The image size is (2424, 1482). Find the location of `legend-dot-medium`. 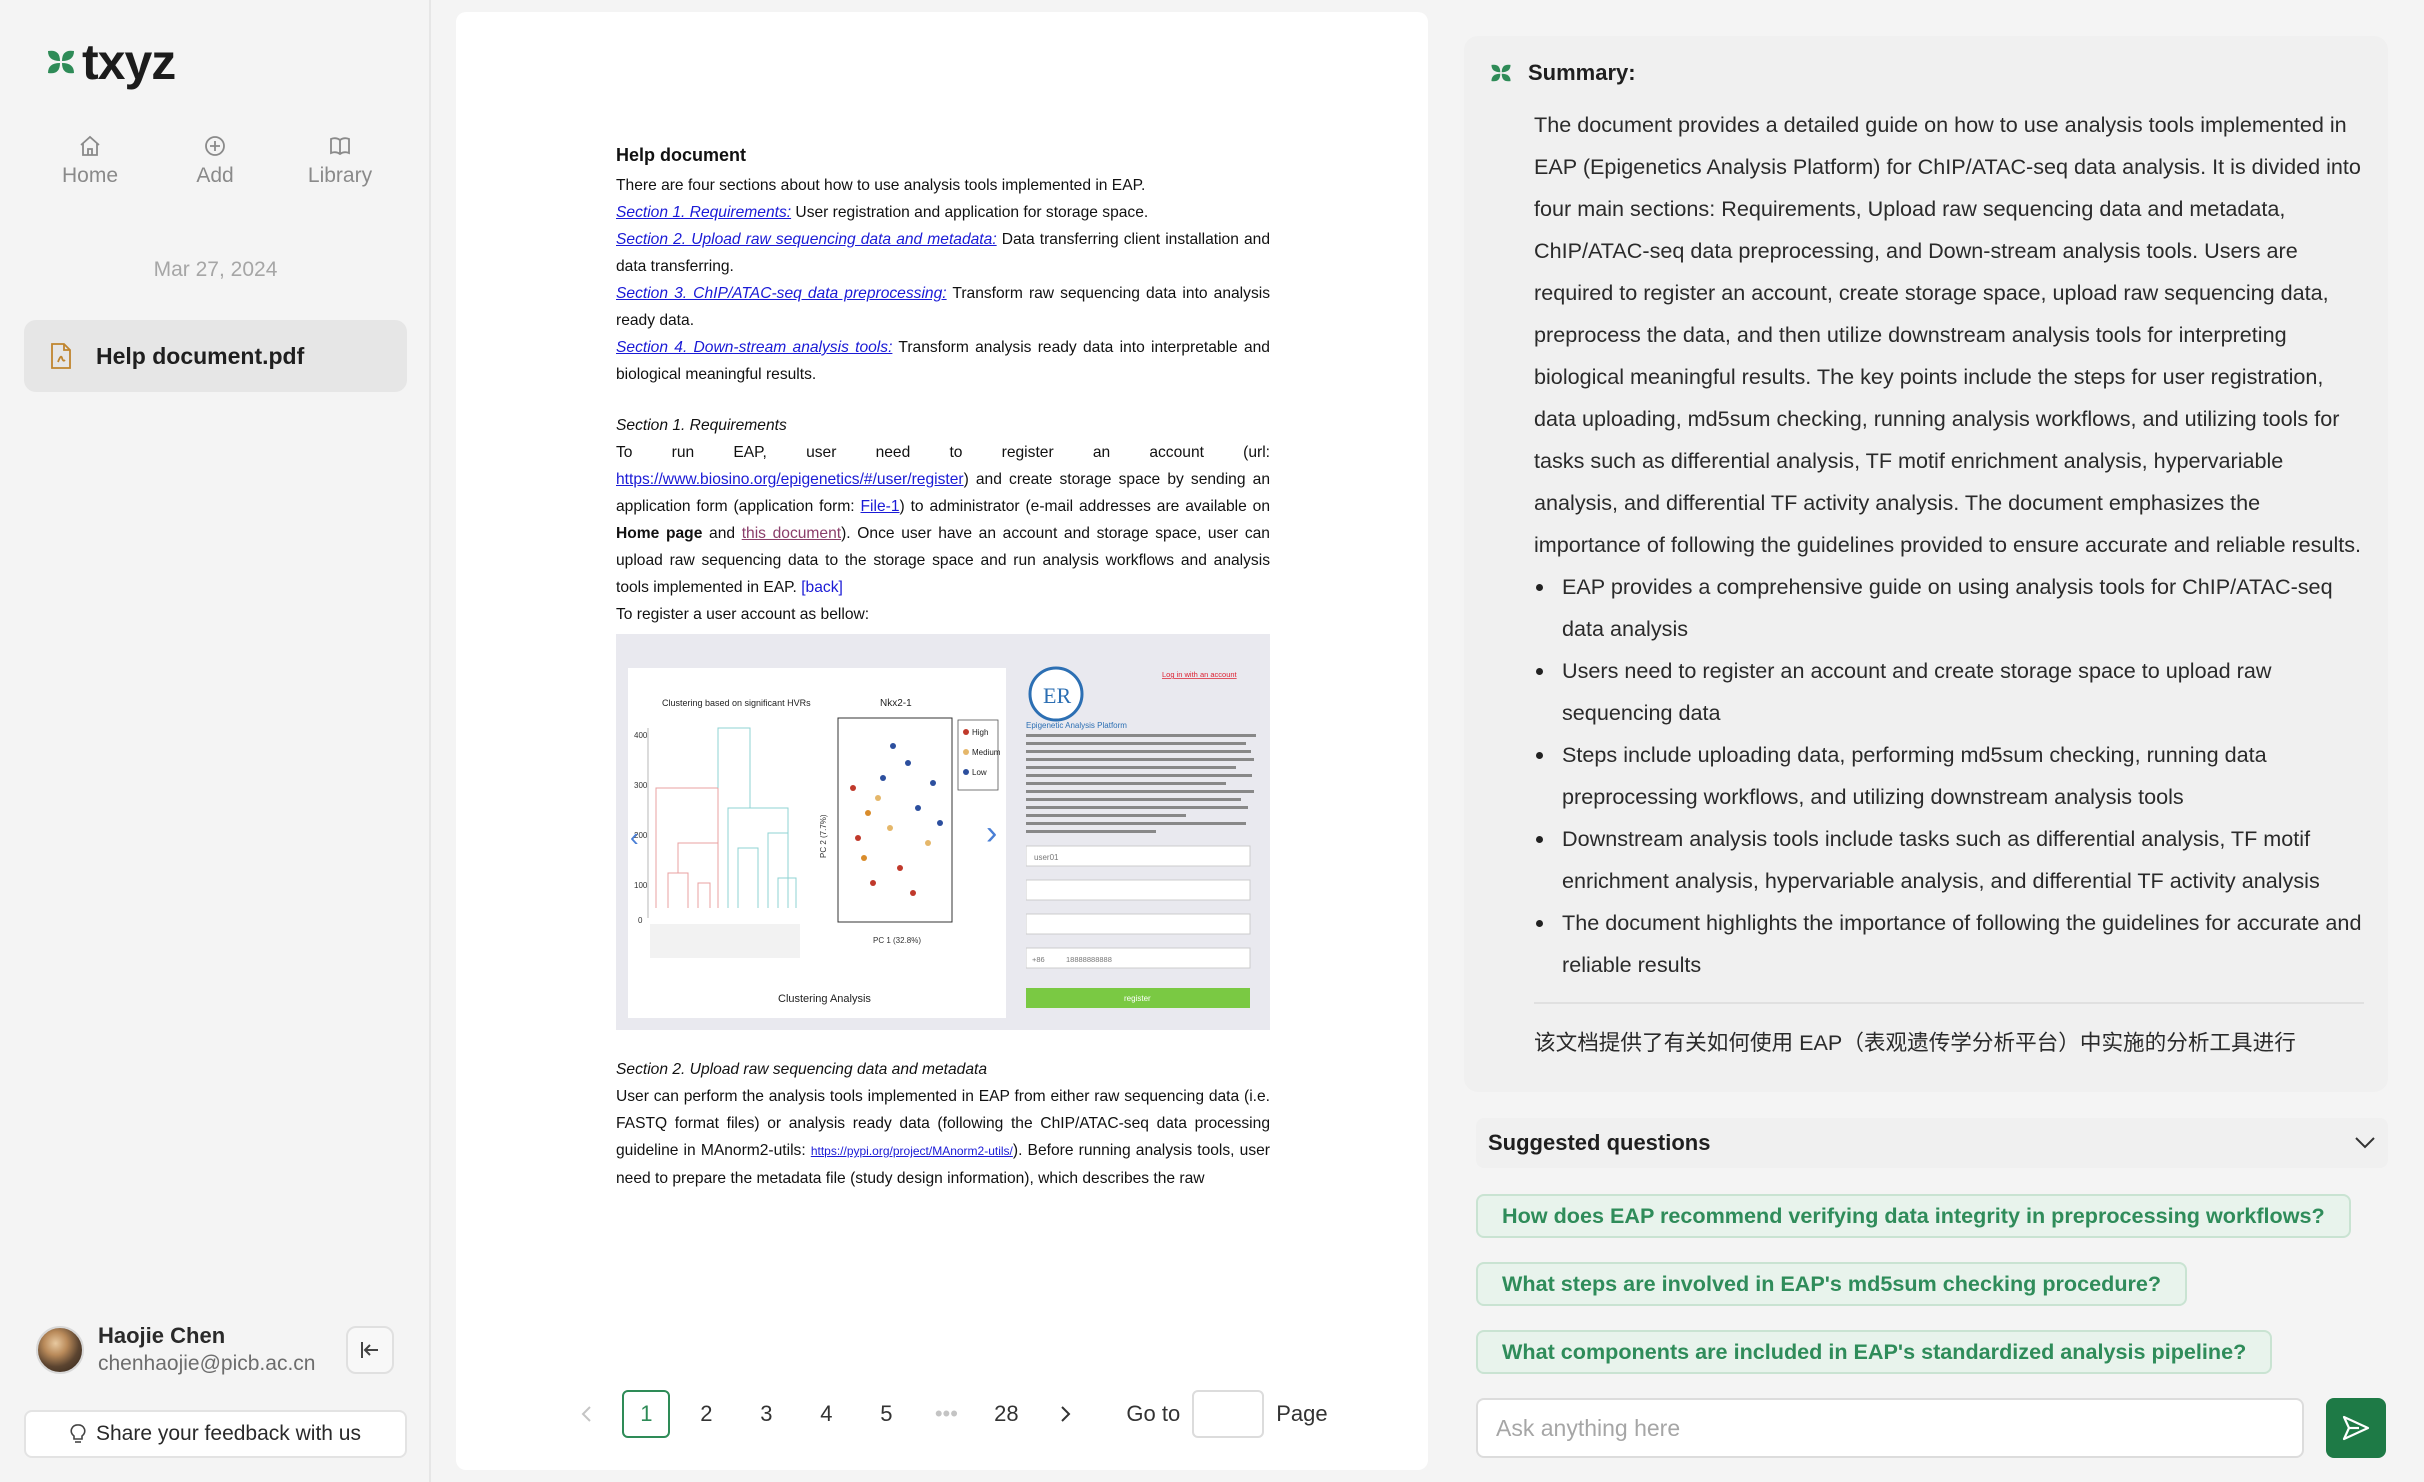

legend-dot-medium is located at coordinates (966, 752).